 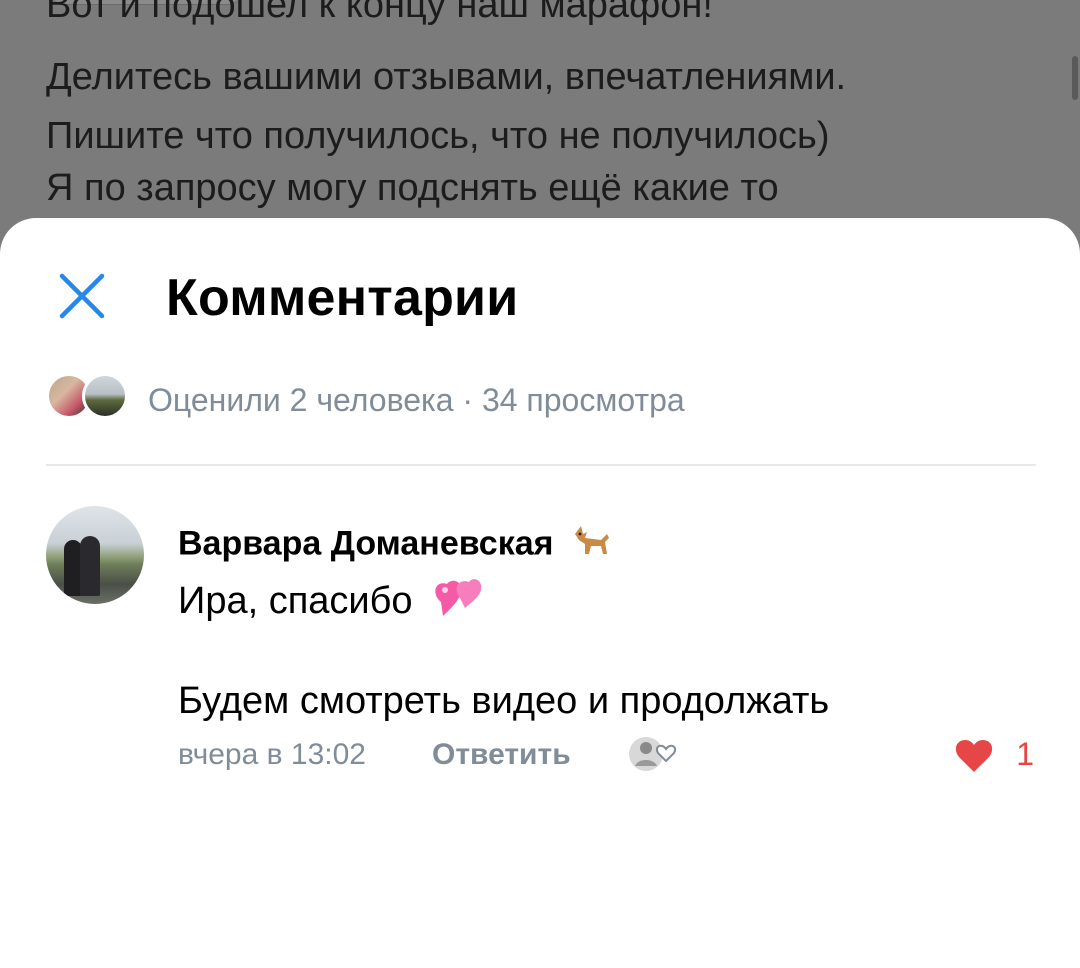 I want to click on divider, so click(x=541, y=465).